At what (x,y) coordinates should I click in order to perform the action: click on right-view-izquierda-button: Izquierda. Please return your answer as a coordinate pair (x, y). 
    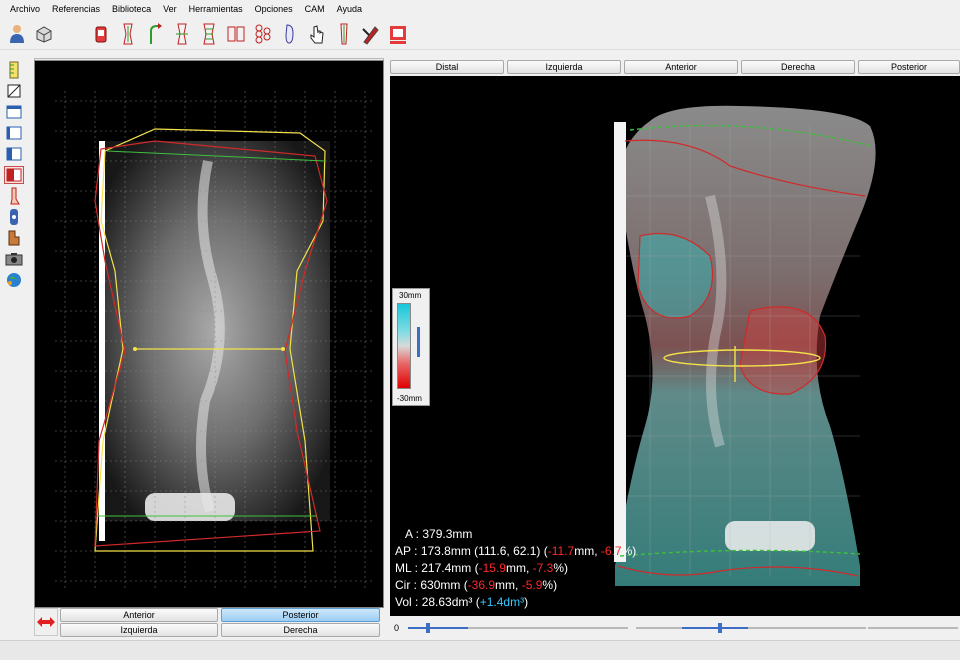
    Looking at the image, I should click on (564, 67).